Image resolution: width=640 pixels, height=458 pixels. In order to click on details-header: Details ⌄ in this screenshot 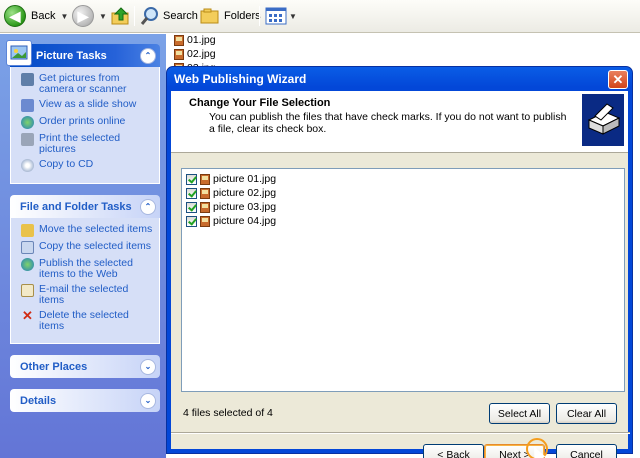, I will do `click(85, 400)`.